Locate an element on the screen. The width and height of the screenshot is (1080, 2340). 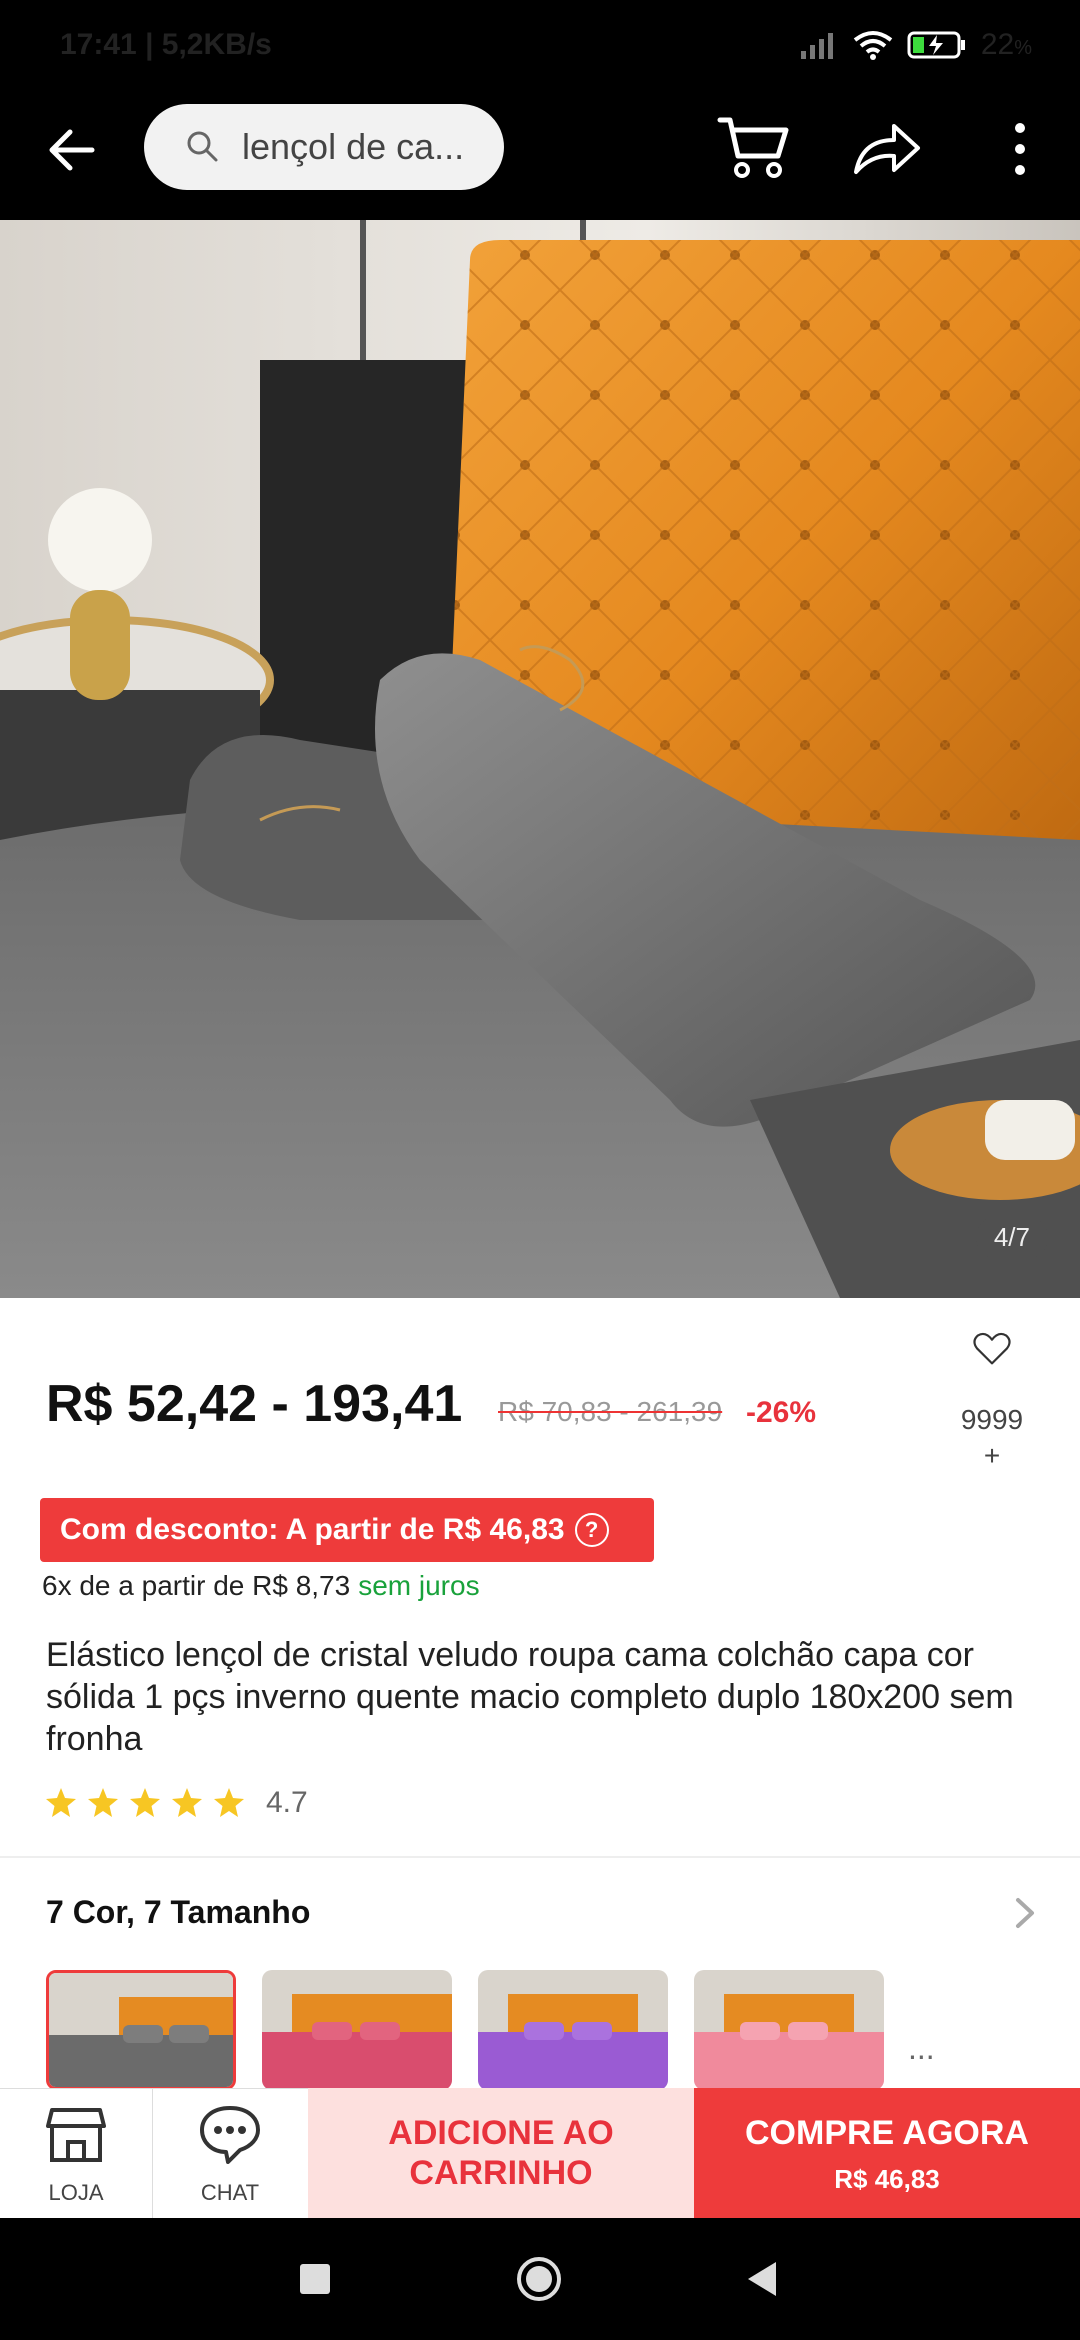
battery-icon is located at coordinates (936, 45).